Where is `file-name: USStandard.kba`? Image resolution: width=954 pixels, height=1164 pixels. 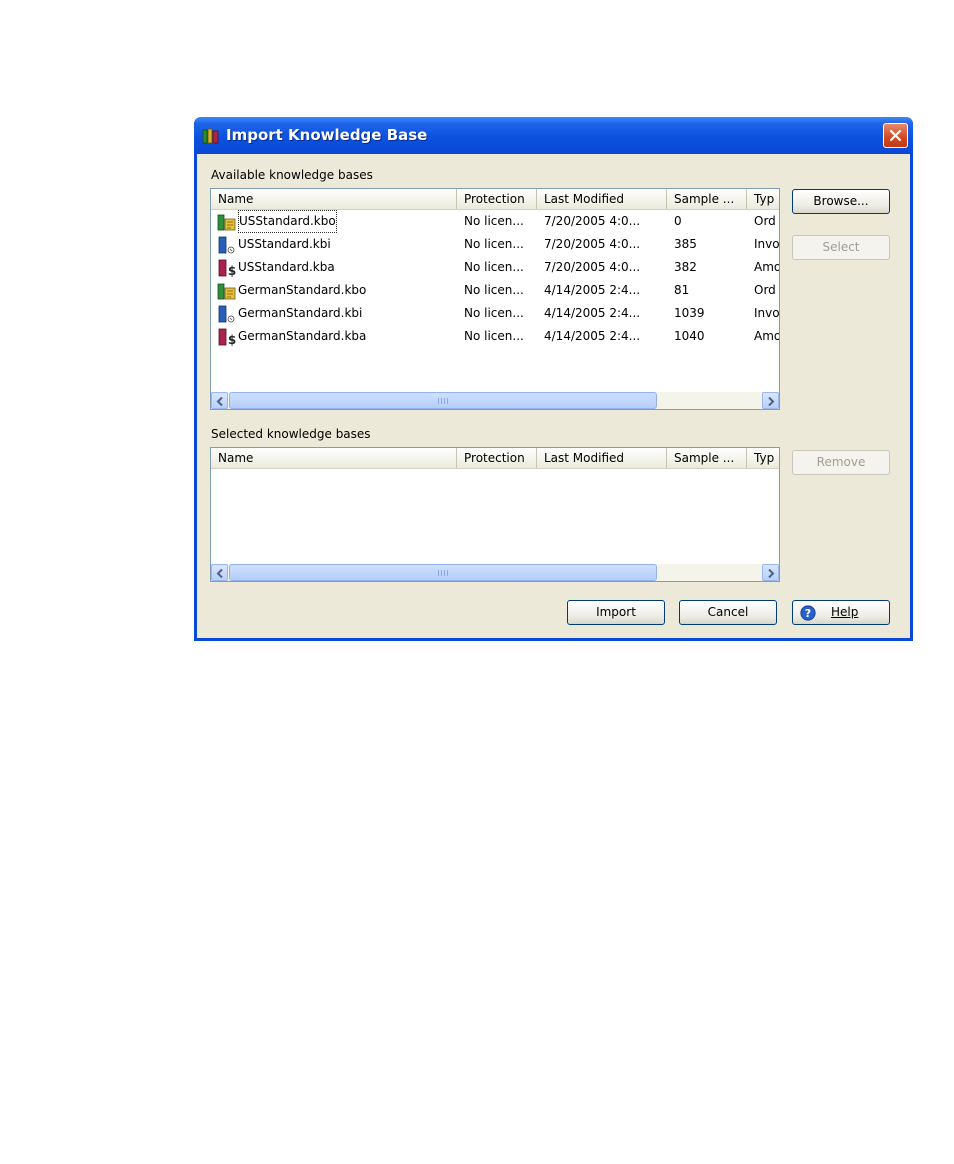 file-name: USStandard.kba is located at coordinates (286, 267).